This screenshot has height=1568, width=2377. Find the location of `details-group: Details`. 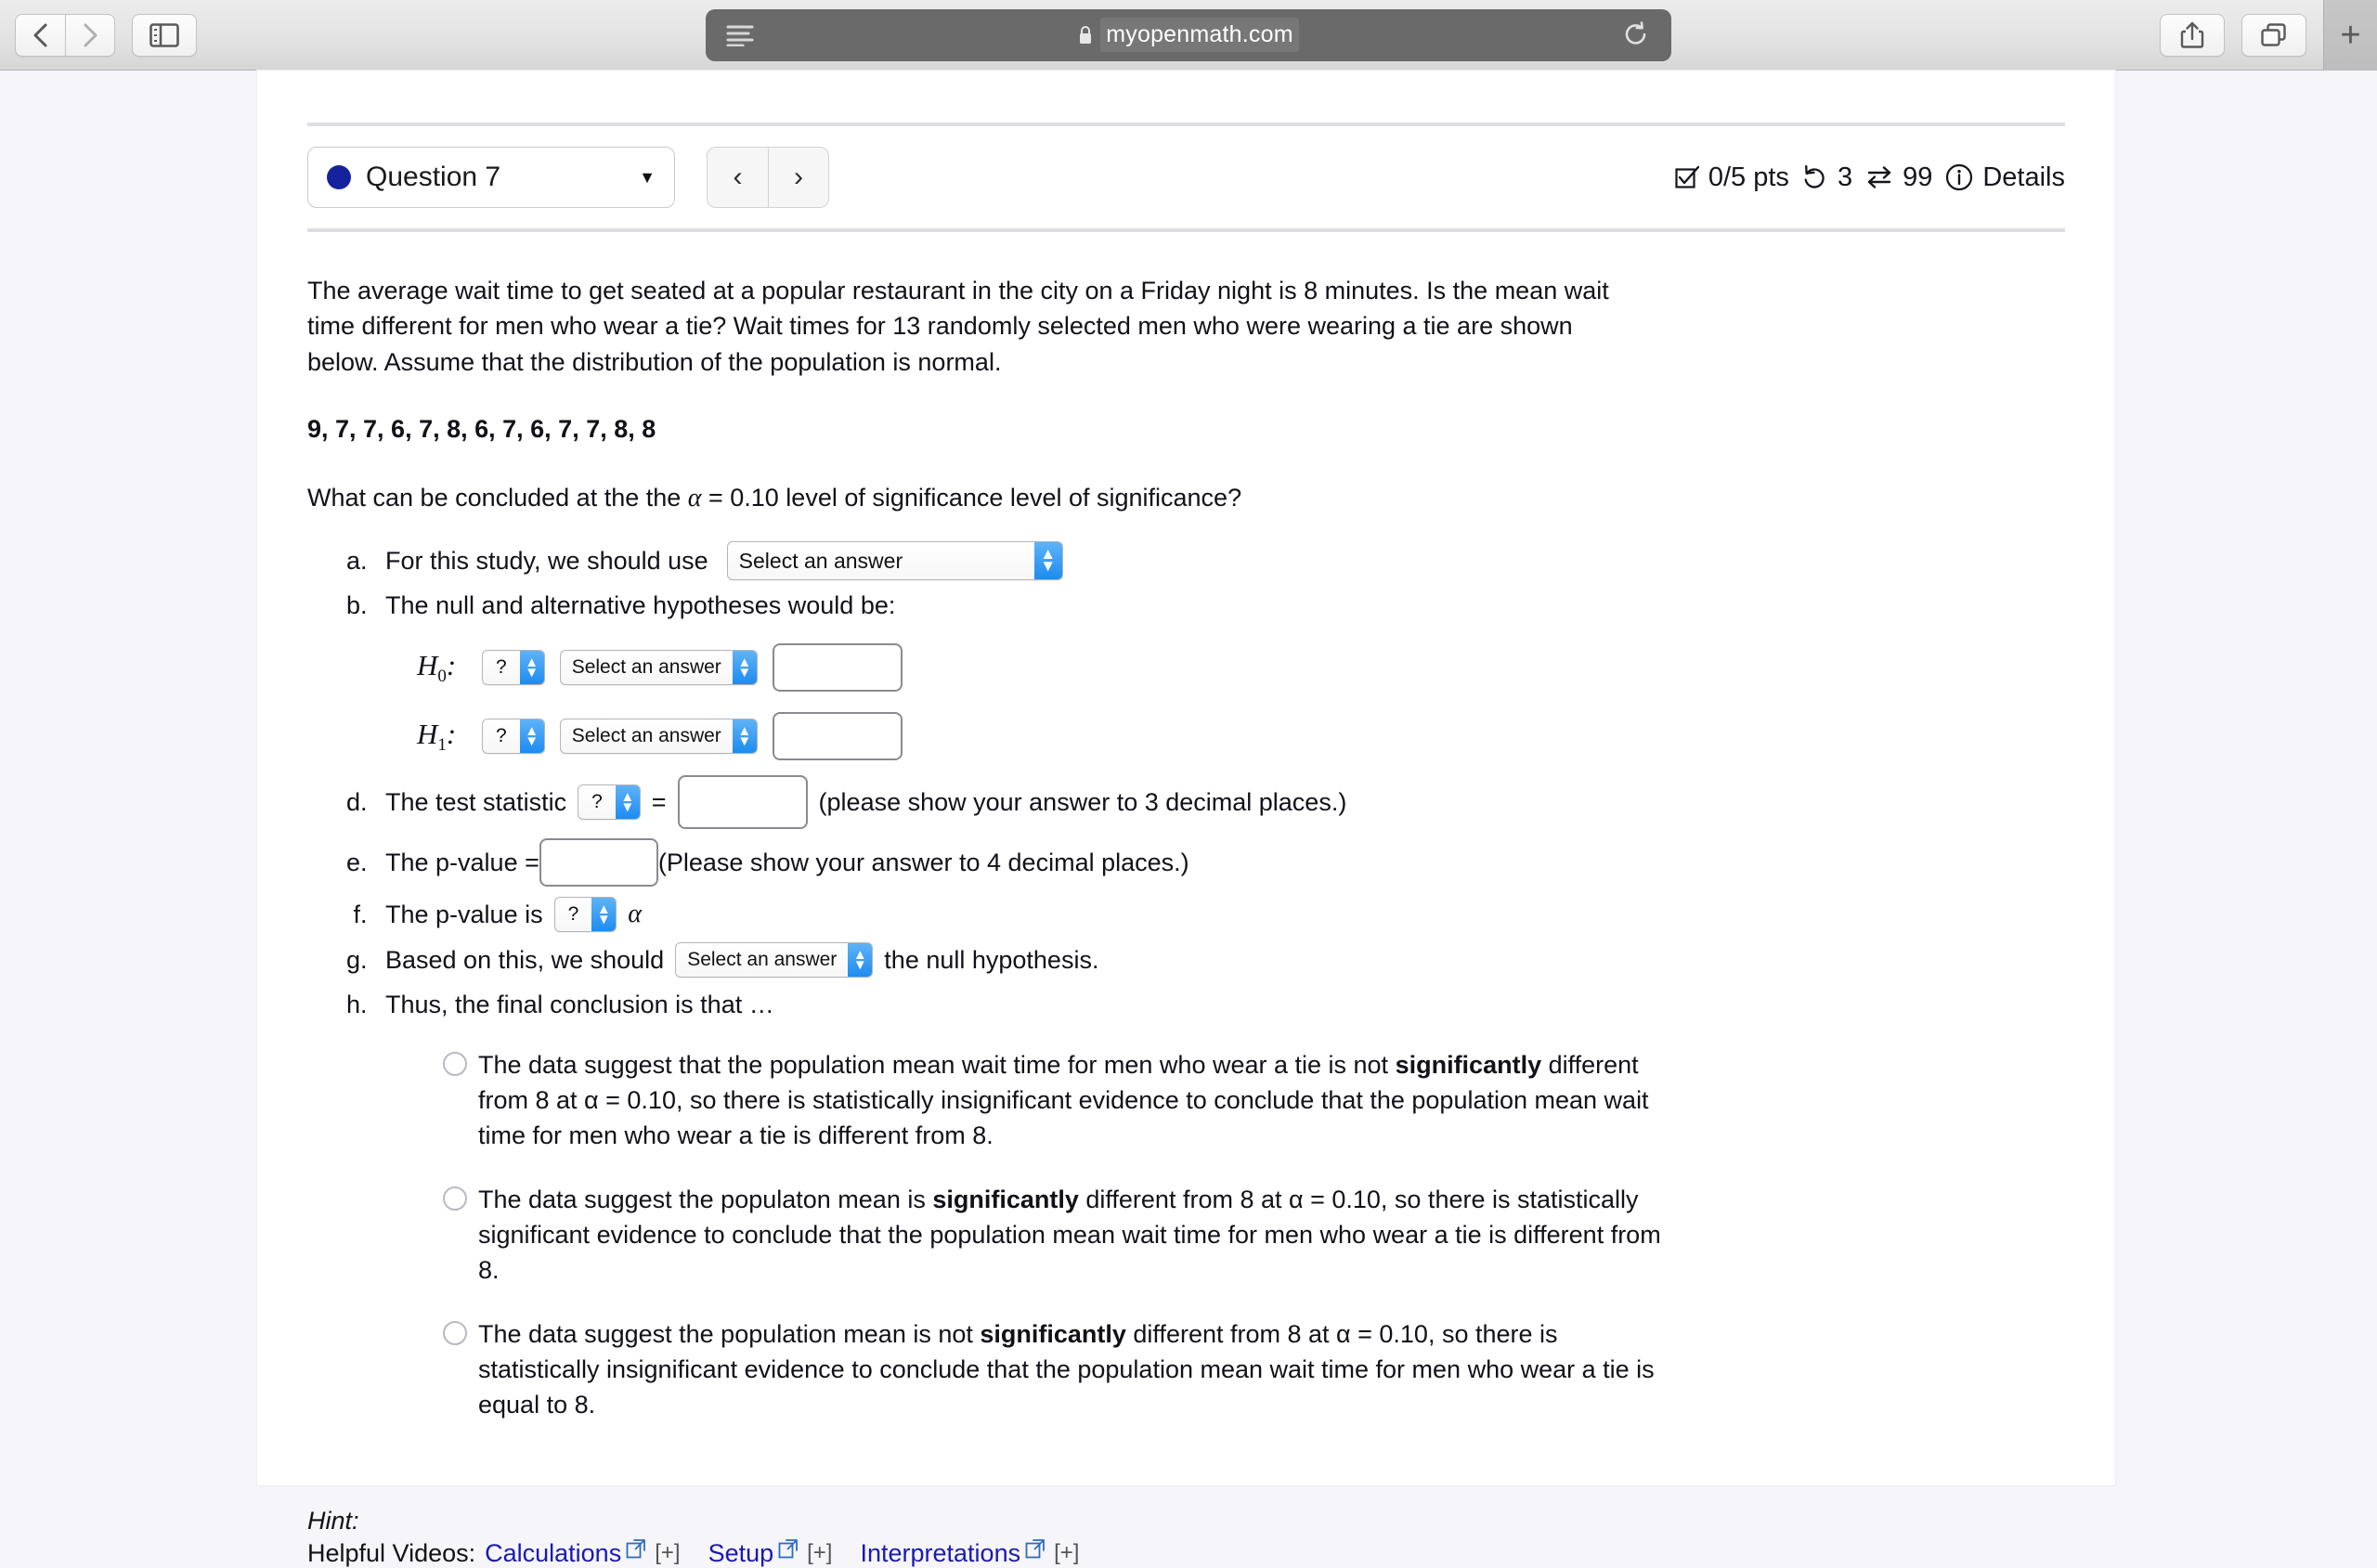

details-group: Details is located at coordinates (2005, 177).